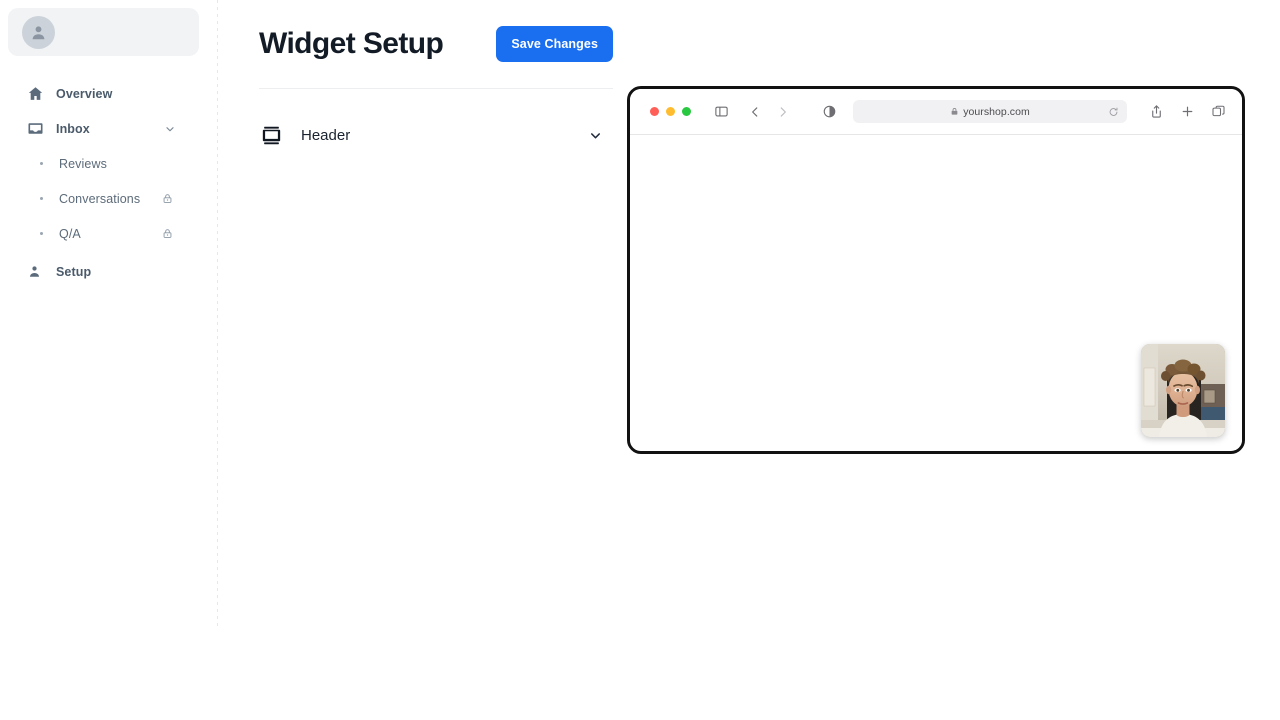 The image size is (1280, 720). What do you see at coordinates (109, 163) in the screenshot?
I see `sidebar-item-reviews: Reviews` at bounding box center [109, 163].